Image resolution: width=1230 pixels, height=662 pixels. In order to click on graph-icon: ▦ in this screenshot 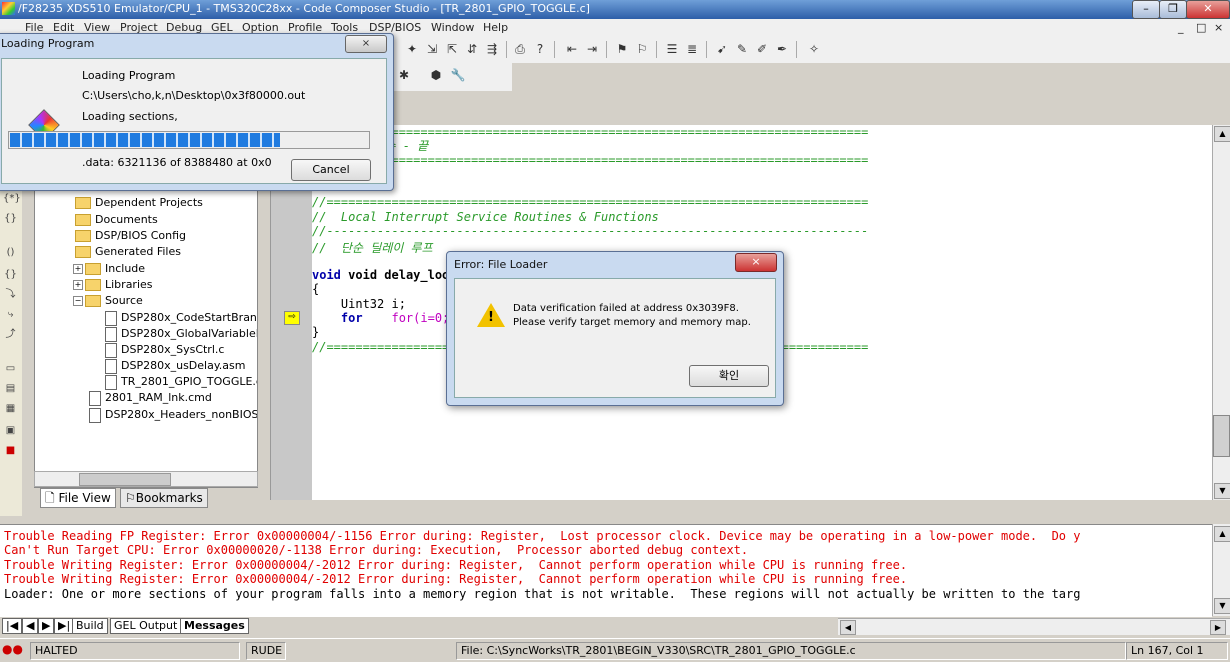, I will do `click(10, 409)`.